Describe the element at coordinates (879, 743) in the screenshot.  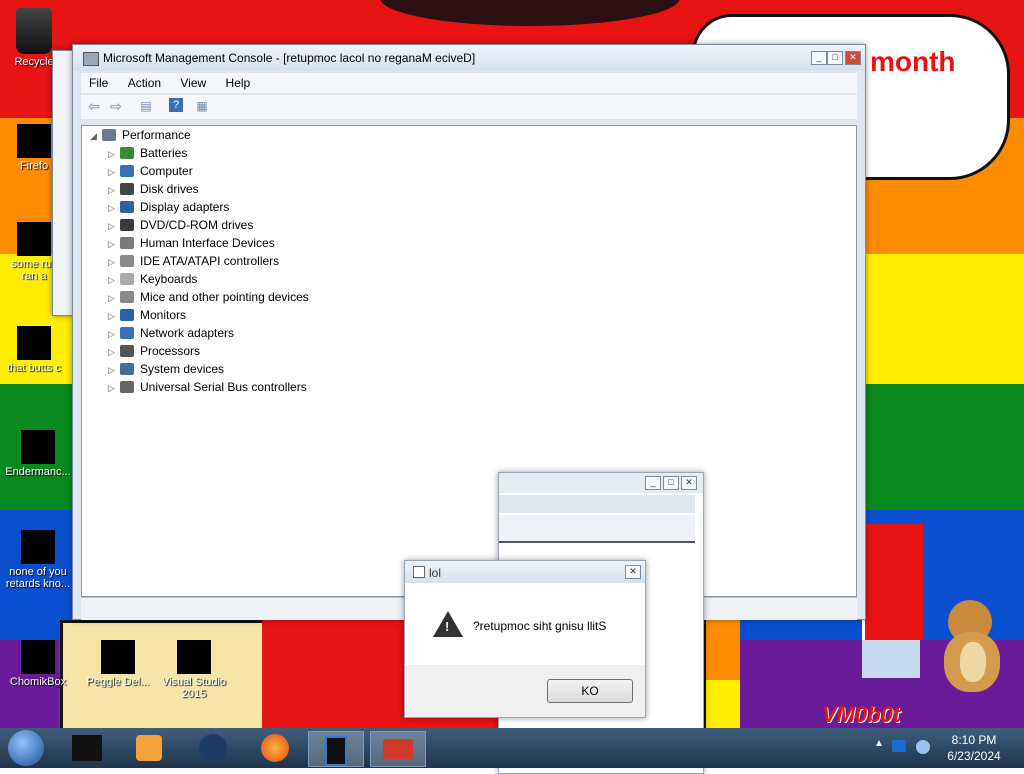
I see `show-hidden-icons: ▲` at that location.